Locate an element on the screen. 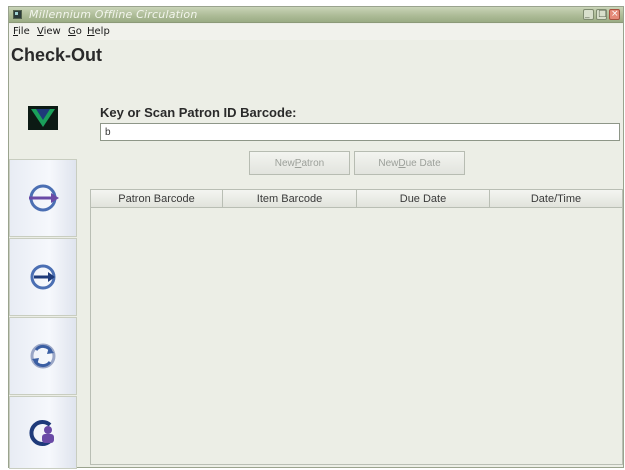  minimize-icon: _ is located at coordinates (587, 14).